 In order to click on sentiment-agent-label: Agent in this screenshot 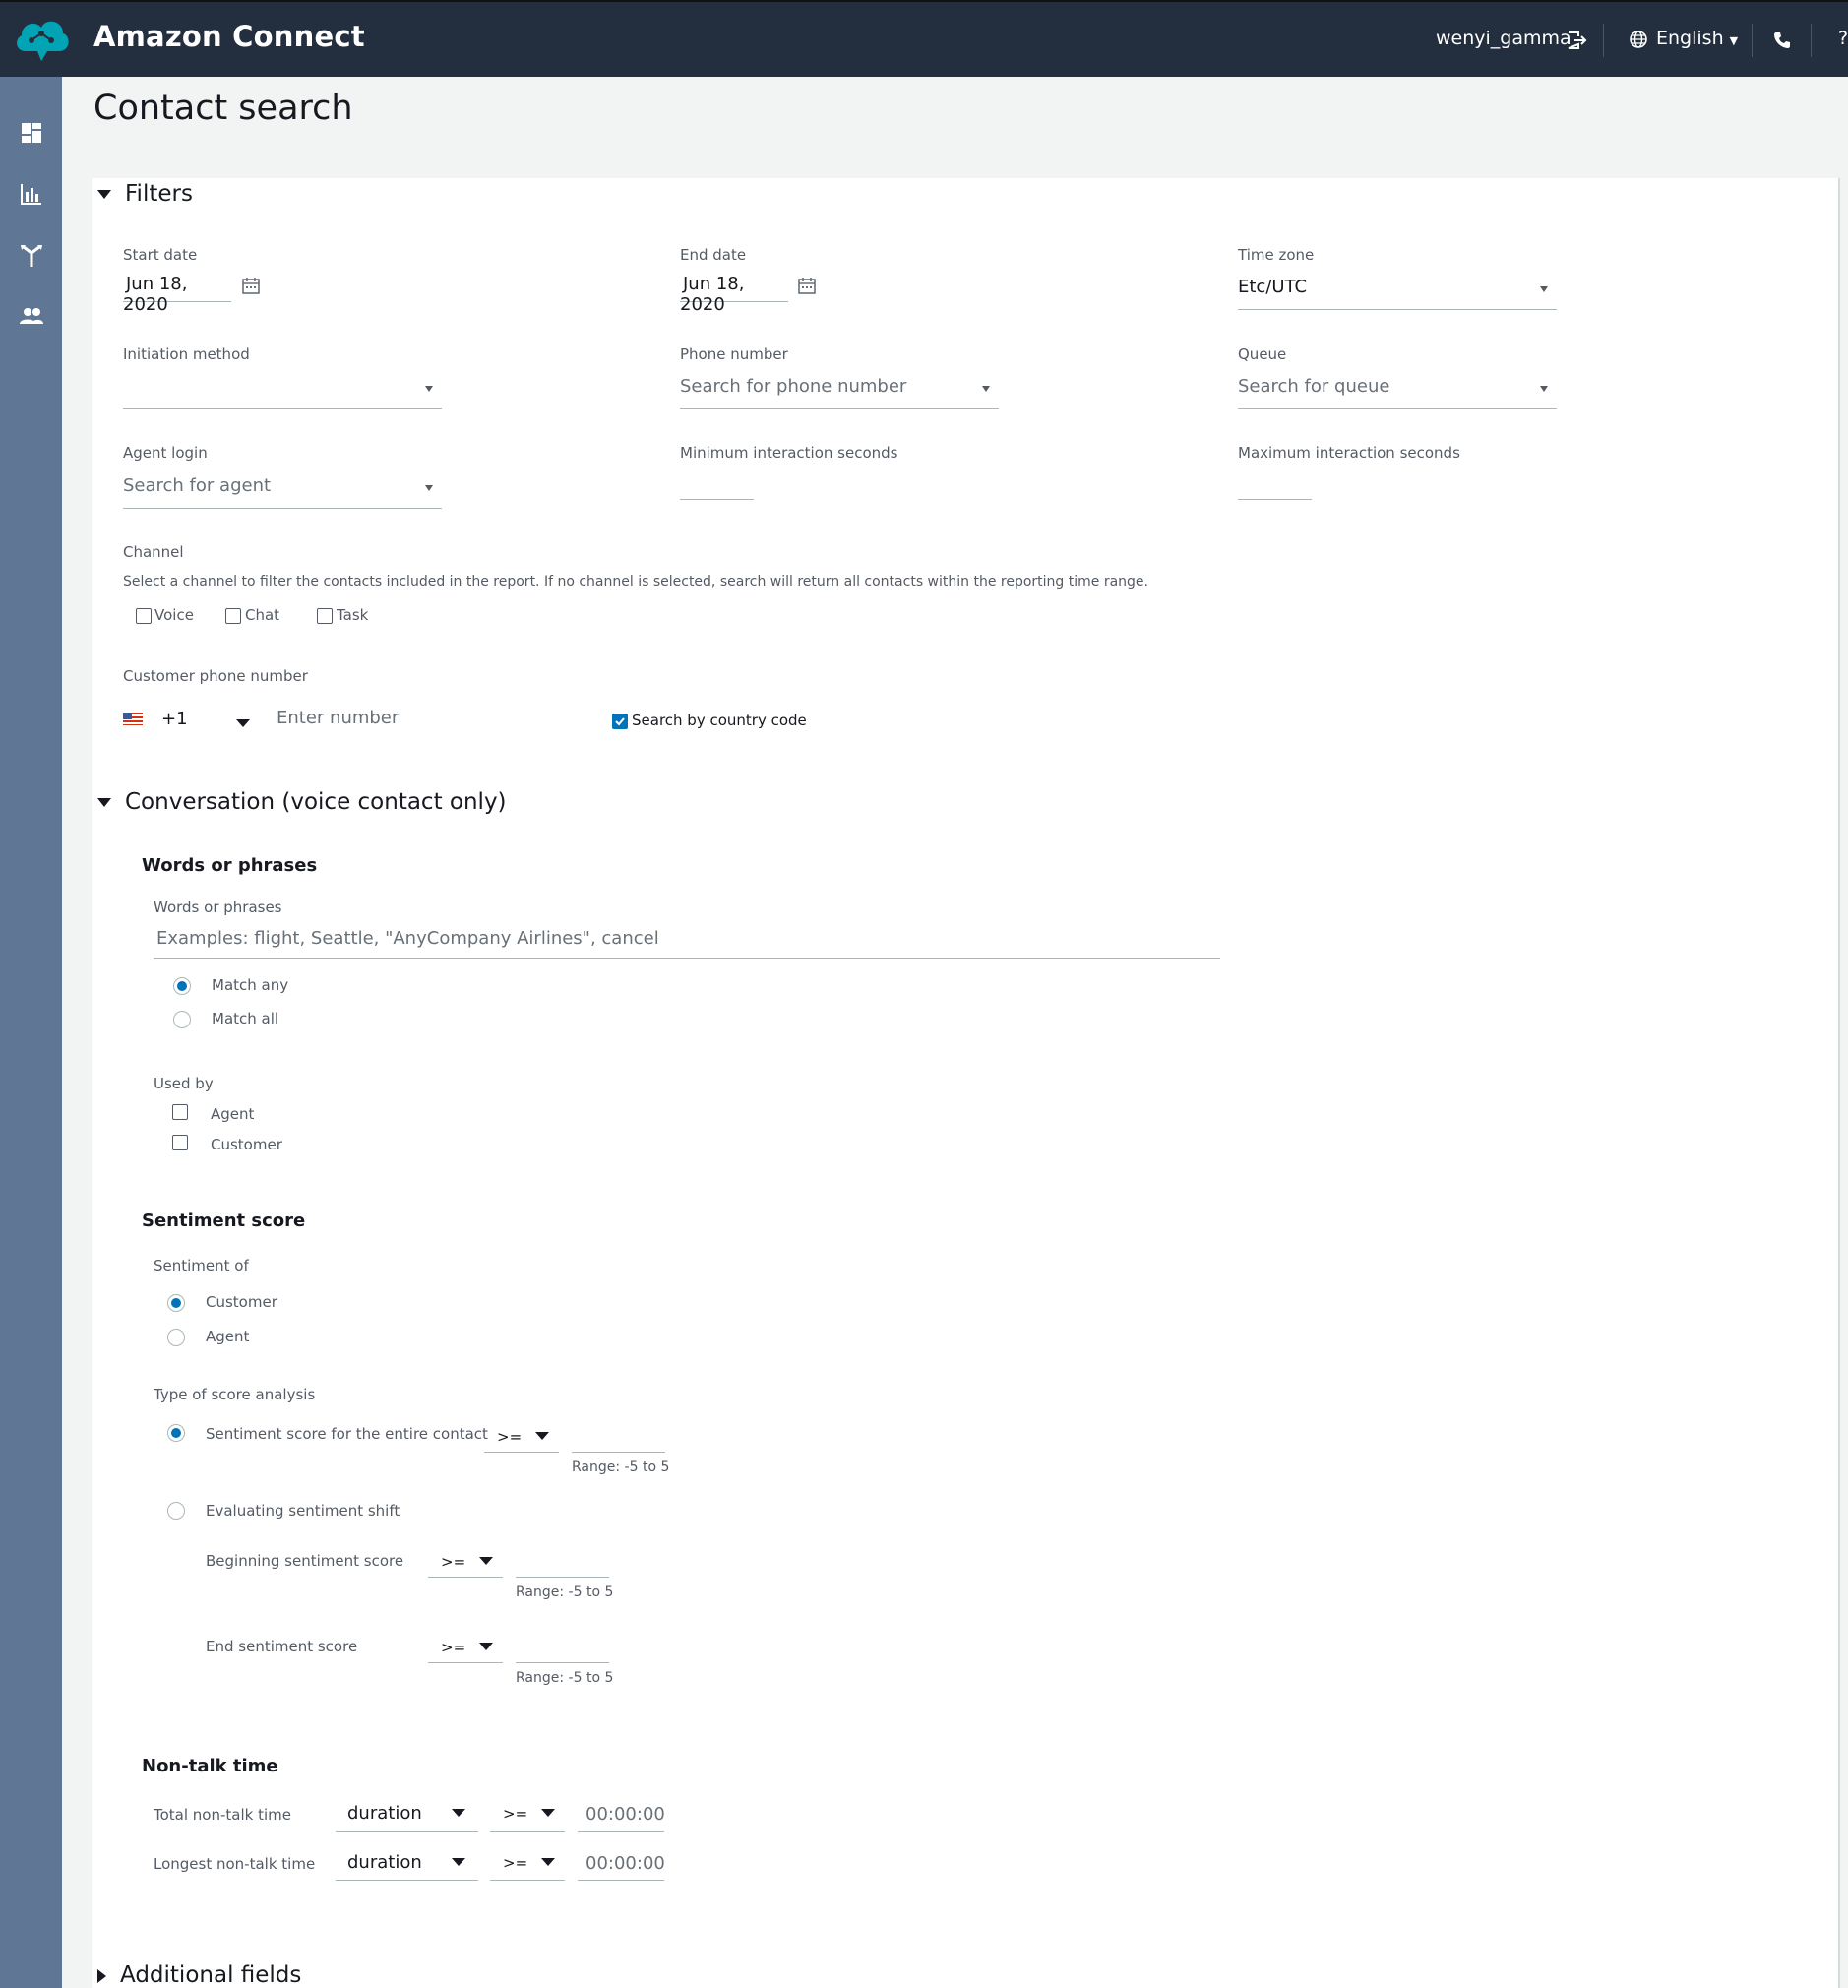, I will do `click(228, 1337)`.